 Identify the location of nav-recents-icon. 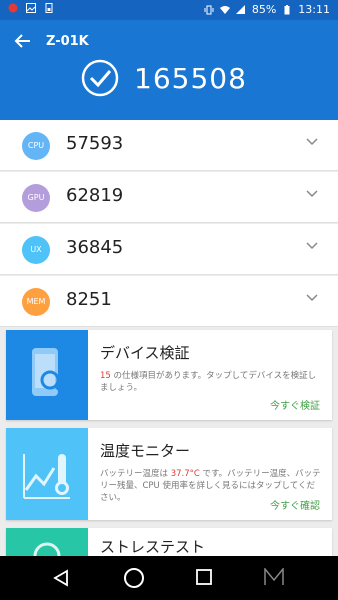
(204, 577).